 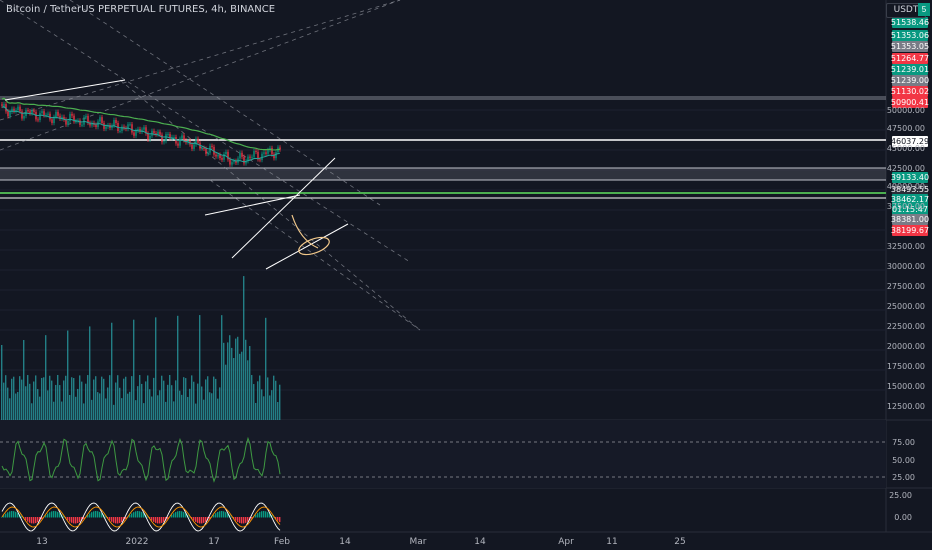 What do you see at coordinates (906, 206) in the screenshot?
I see `price-tick-label: 37500.00` at bounding box center [906, 206].